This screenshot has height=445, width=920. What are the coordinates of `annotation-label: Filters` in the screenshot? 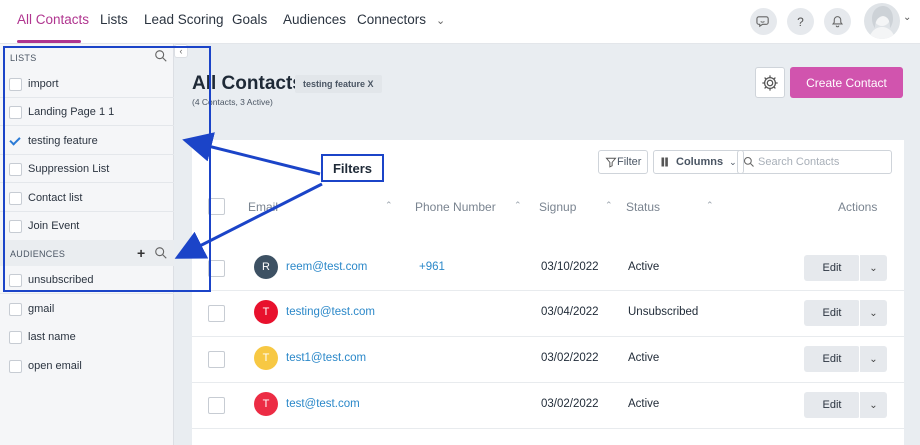 It's located at (352, 168).